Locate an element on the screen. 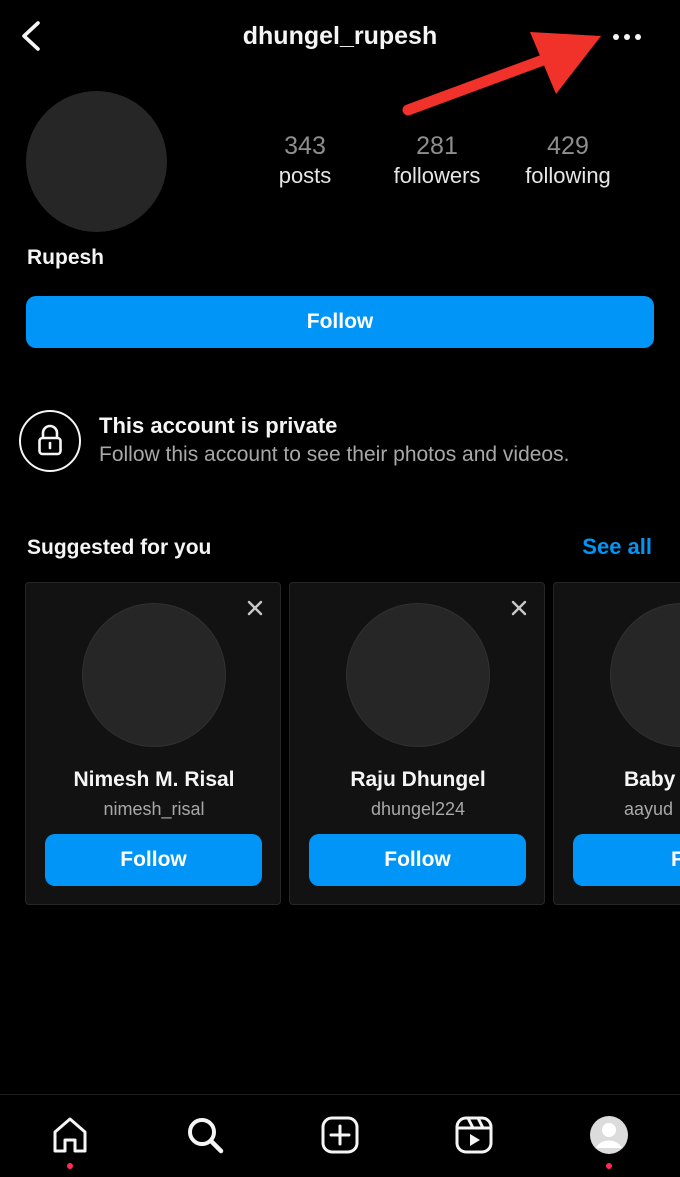 The image size is (680, 1177). suggestion-follow-button: Fol is located at coordinates (626, 860).